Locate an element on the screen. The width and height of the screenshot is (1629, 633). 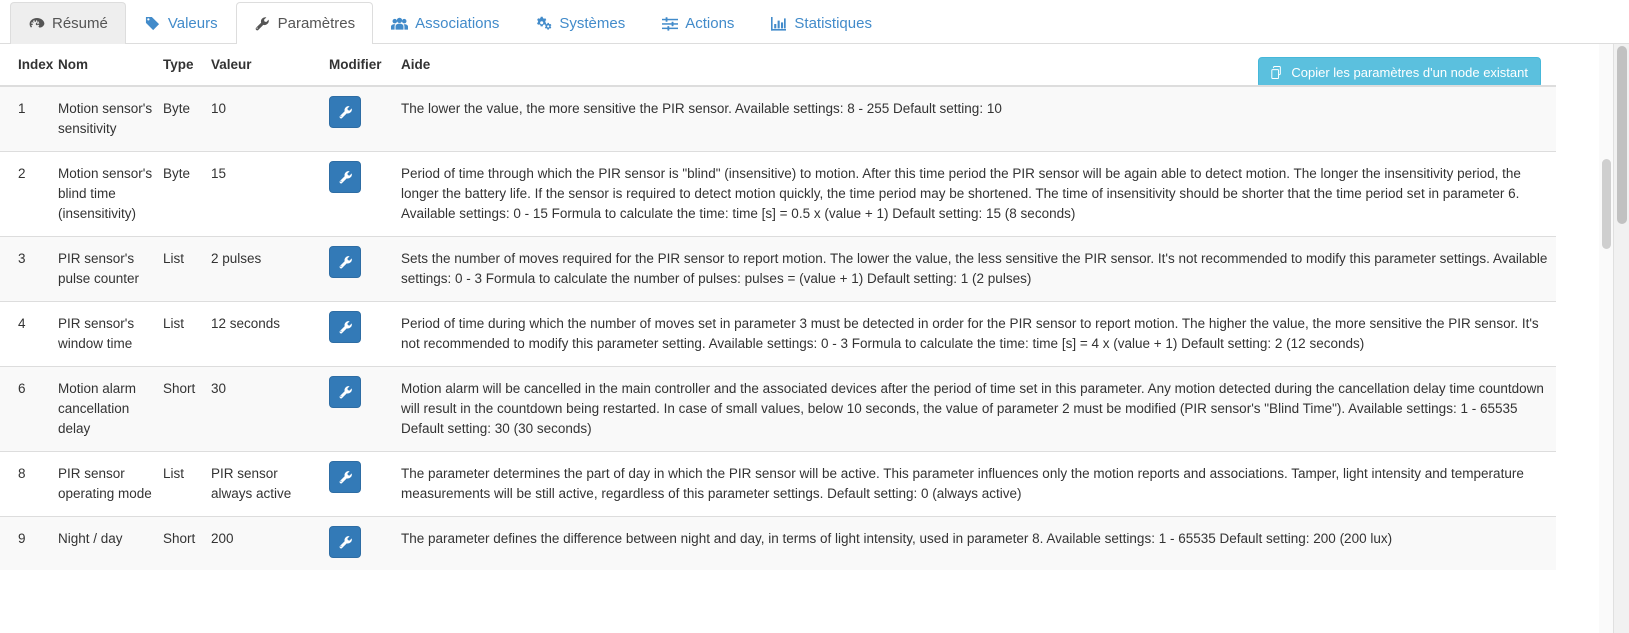
tab-resume: Résumé is located at coordinates (68, 23).